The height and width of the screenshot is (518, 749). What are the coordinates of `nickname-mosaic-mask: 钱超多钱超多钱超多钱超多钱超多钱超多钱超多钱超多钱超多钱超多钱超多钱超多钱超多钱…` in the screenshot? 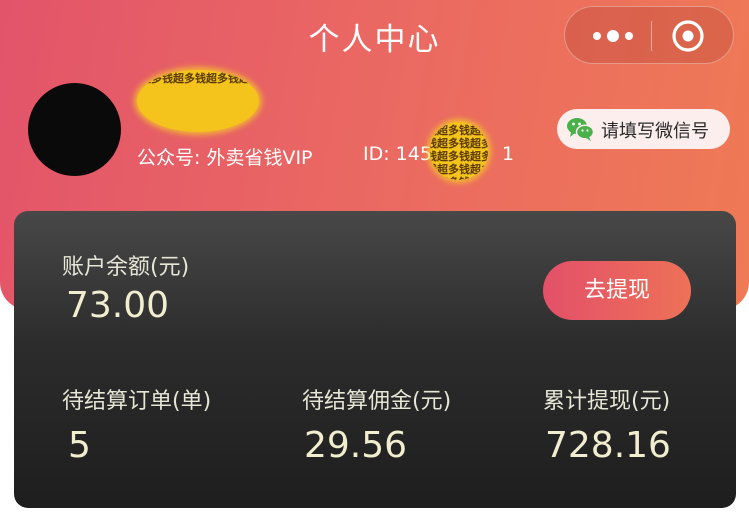 It's located at (198, 101).